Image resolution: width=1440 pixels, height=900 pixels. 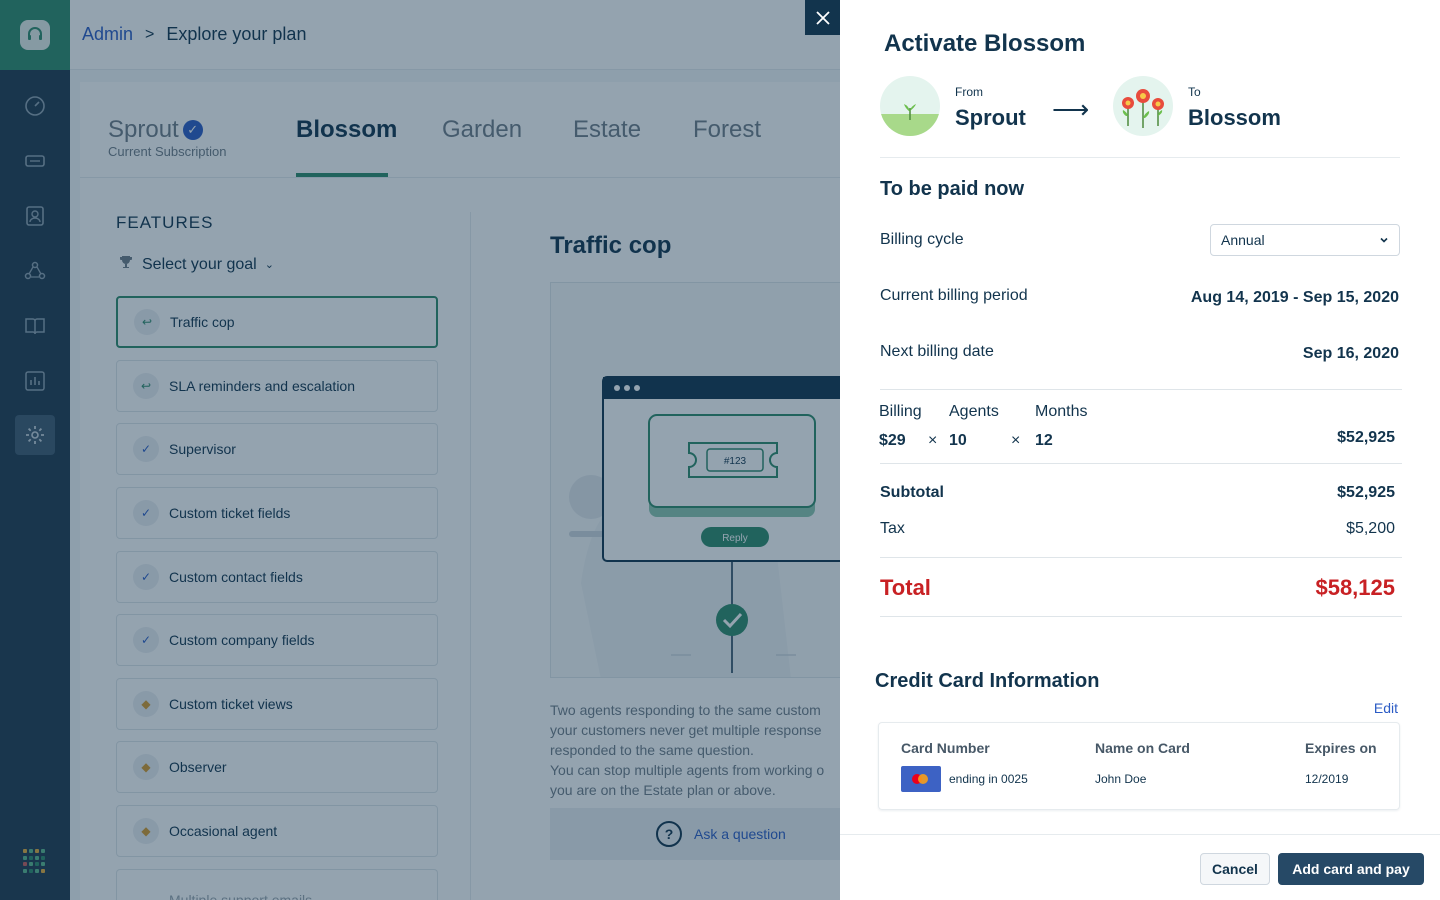 I want to click on tax-label: Tax, so click(x=892, y=528).